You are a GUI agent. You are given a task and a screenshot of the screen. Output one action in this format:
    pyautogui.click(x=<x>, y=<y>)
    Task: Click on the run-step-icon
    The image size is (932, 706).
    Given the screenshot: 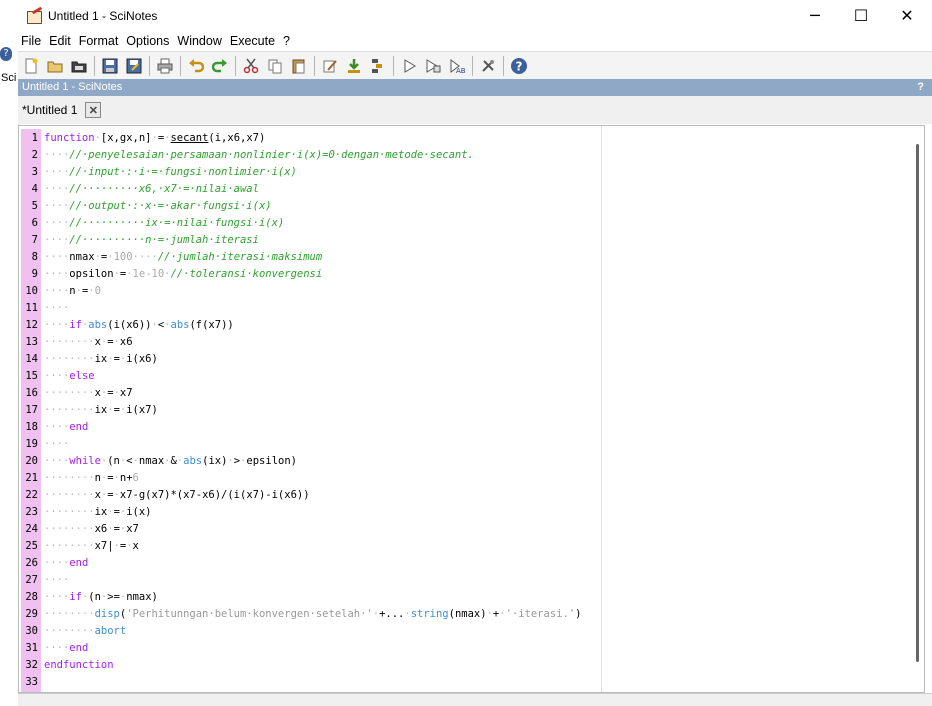 What is the action you would take?
    pyautogui.click(x=433, y=66)
    